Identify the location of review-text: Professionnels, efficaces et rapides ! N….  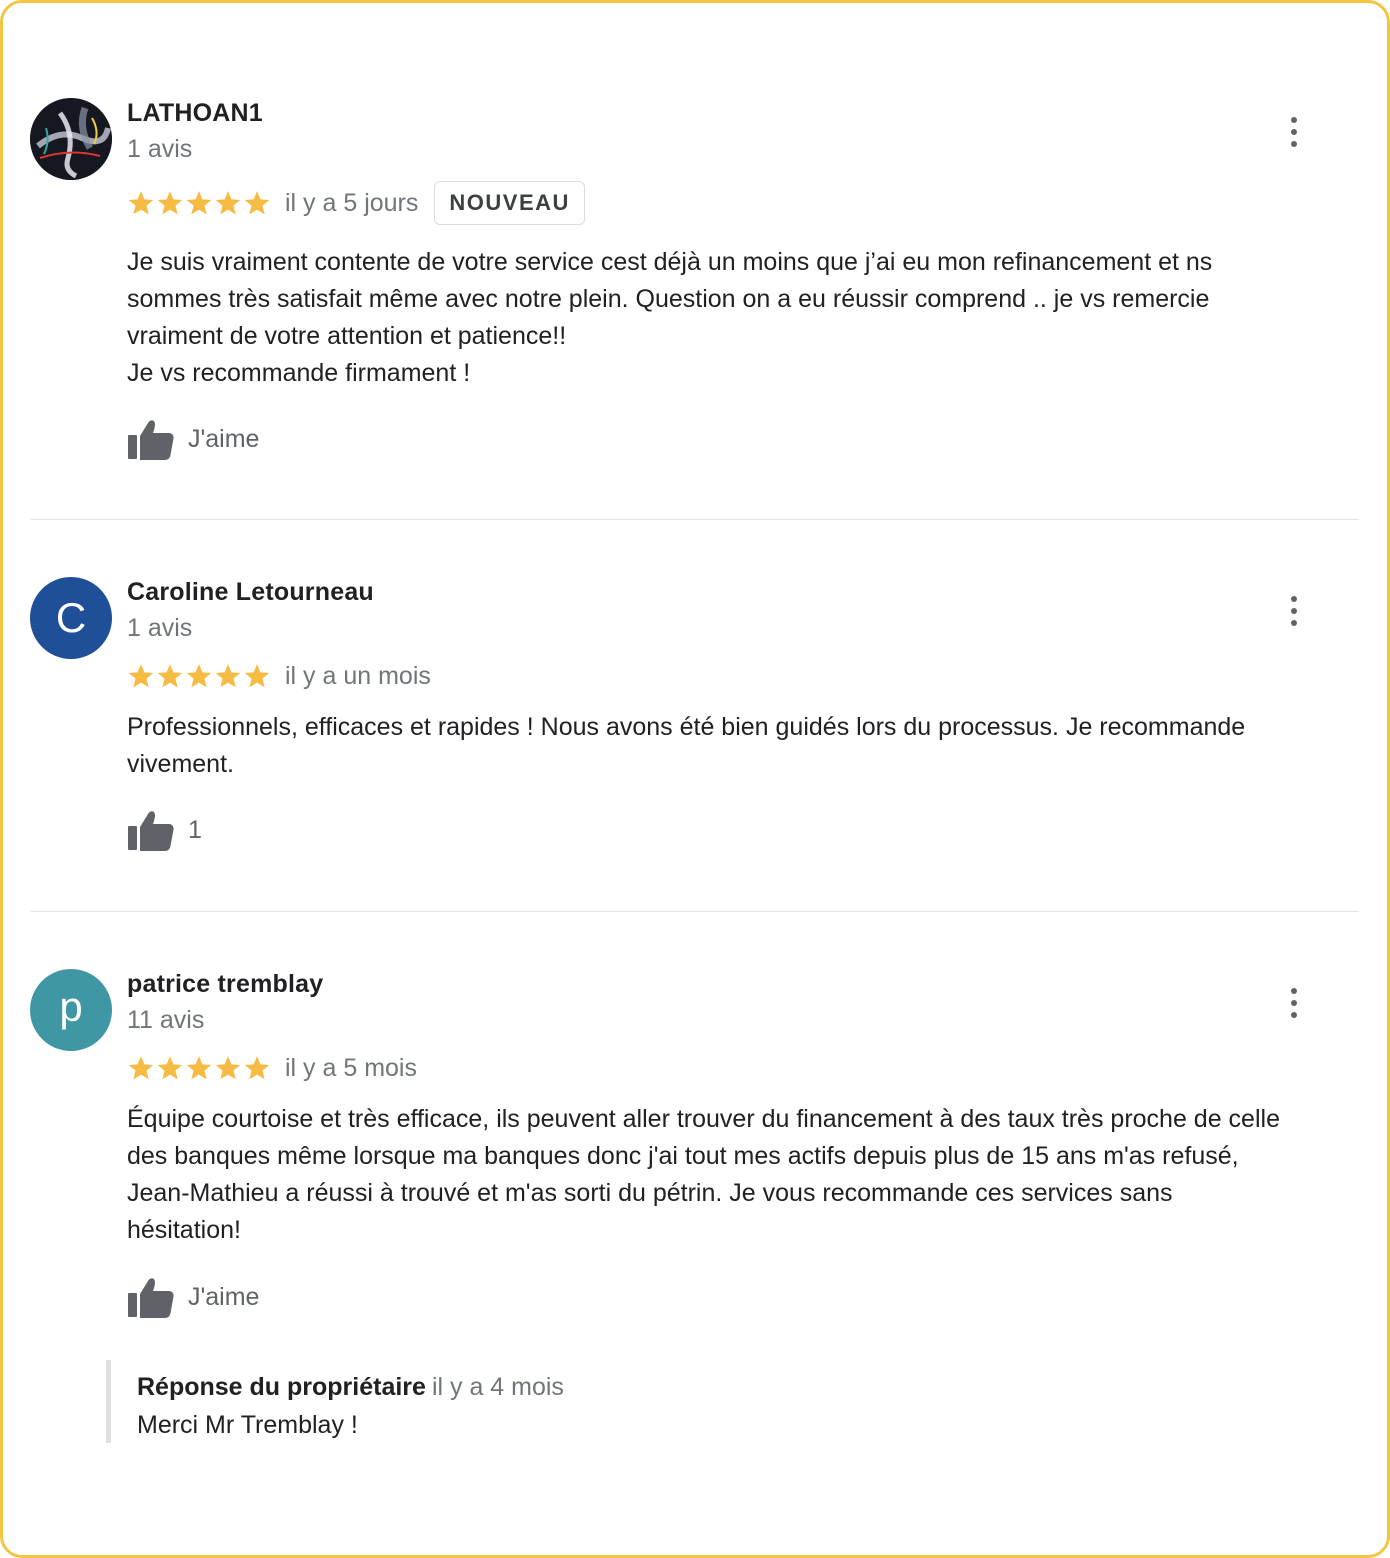
(686, 745).